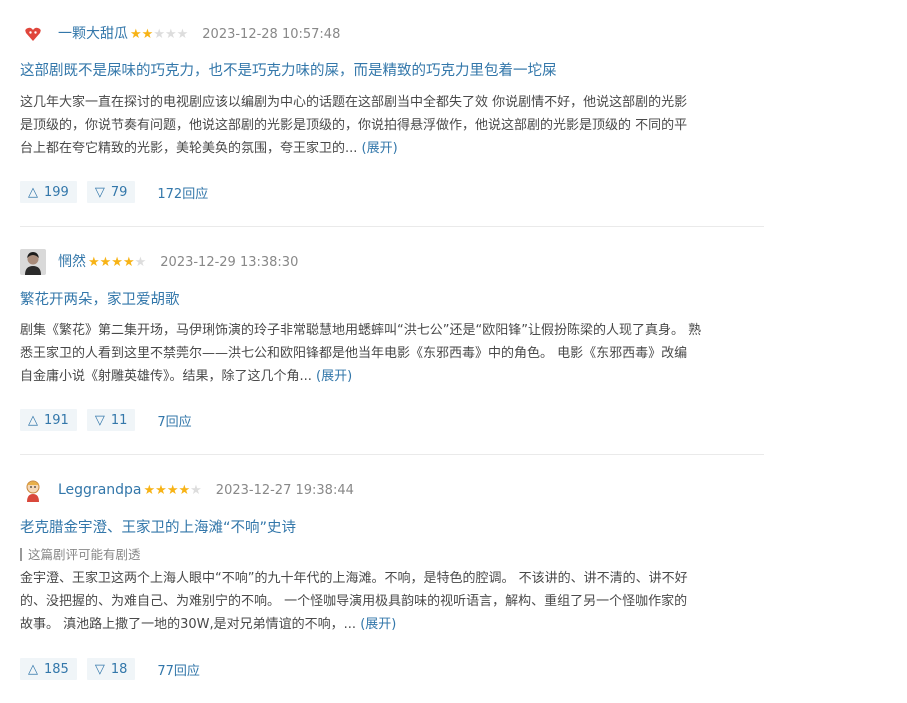 The image size is (907, 703). Describe the element at coordinates (208, 624) in the screenshot. I see `body-line: 故事。 滇池路上撒了一地的30W,是对兄弟情谊的不响，... (展开)` at that location.